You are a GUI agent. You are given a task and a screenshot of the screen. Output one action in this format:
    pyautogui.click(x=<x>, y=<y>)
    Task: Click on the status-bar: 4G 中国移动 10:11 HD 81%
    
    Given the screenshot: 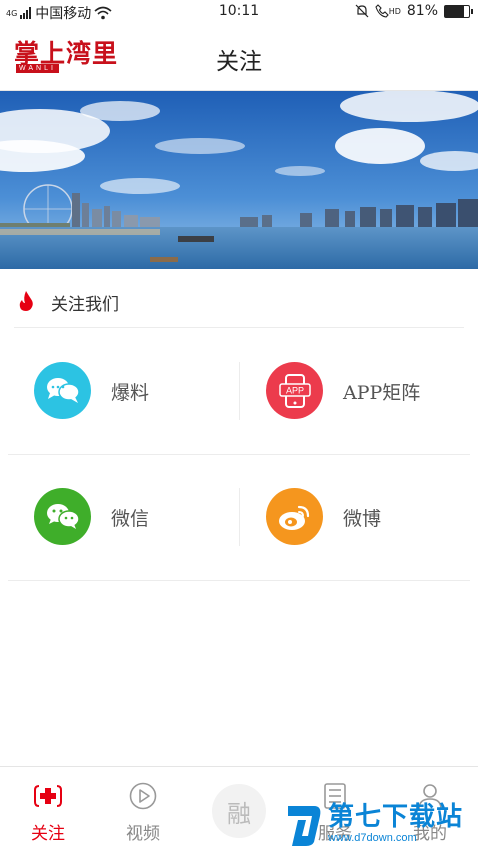 What is the action you would take?
    pyautogui.click(x=239, y=13)
    